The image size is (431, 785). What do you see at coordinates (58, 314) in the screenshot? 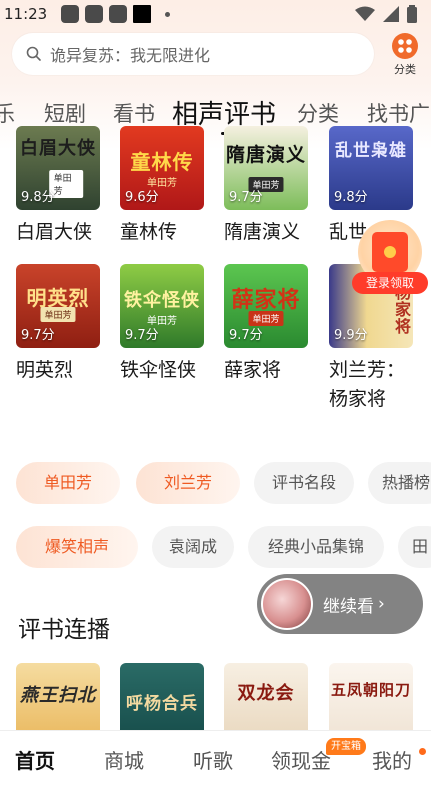
I see `cover-author: 单田芳` at bounding box center [58, 314].